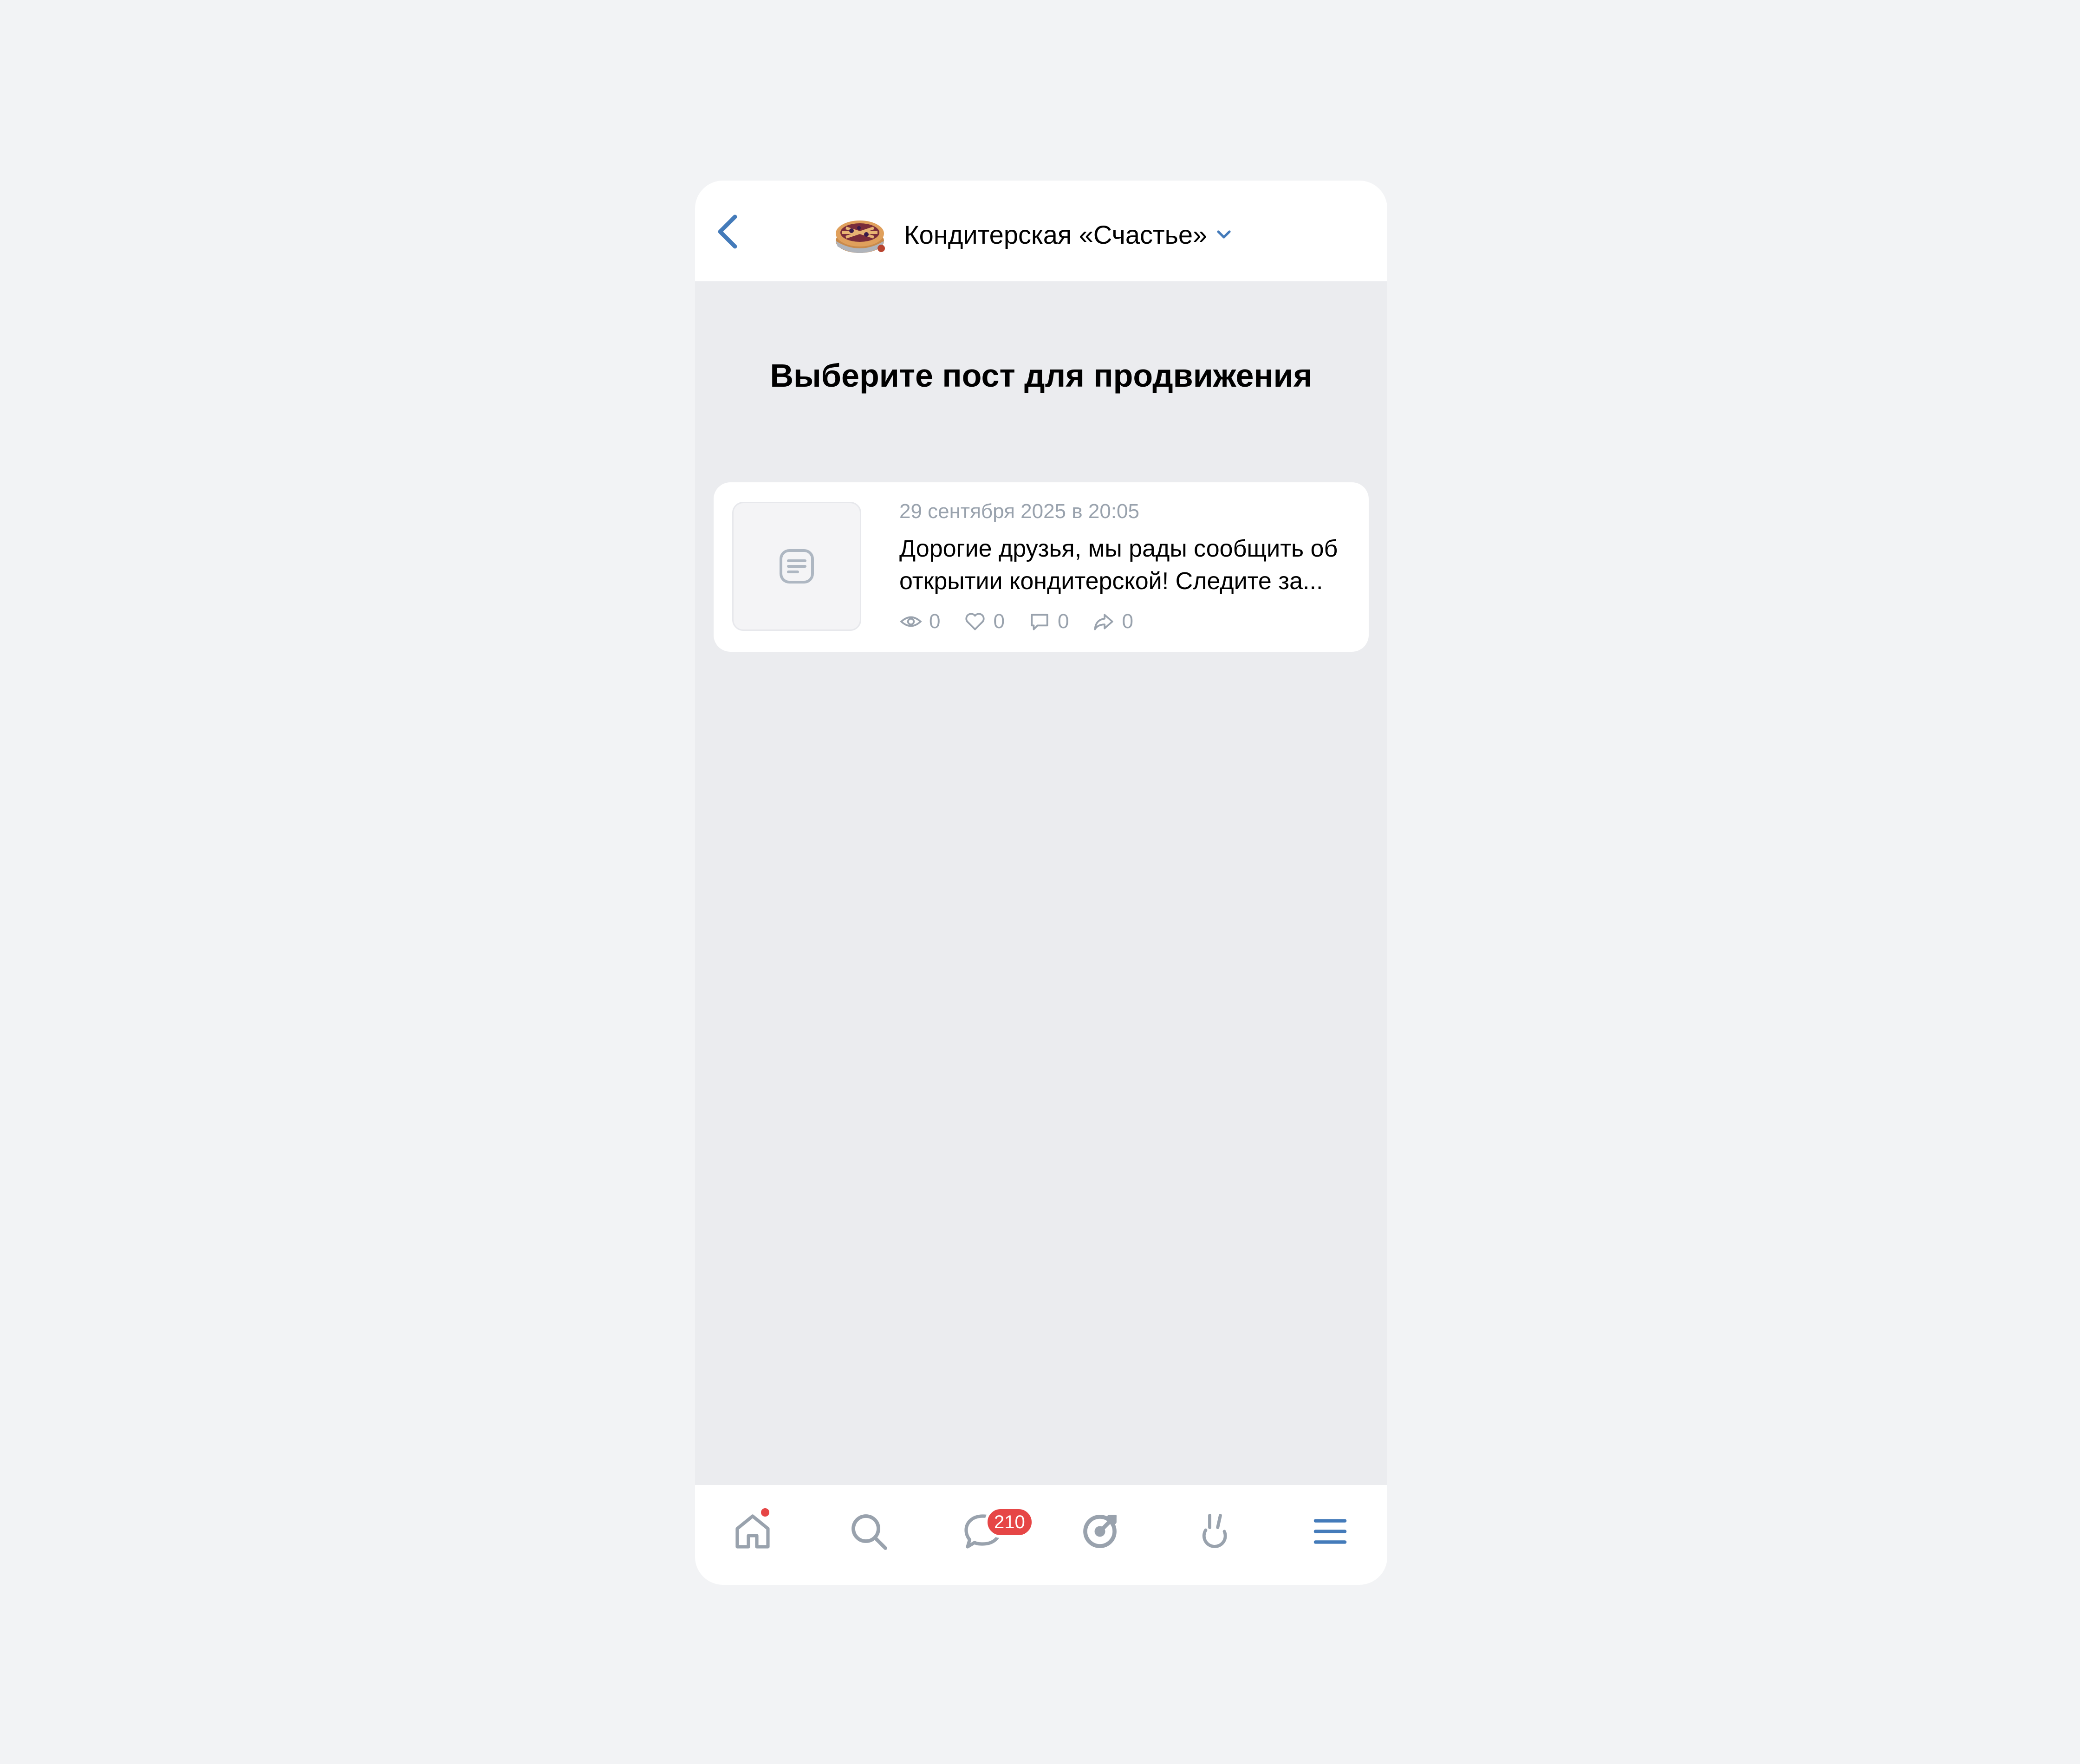 The width and height of the screenshot is (2080, 1764). Describe the element at coordinates (1224, 234) in the screenshot. I see `chevron-down-icon` at that location.